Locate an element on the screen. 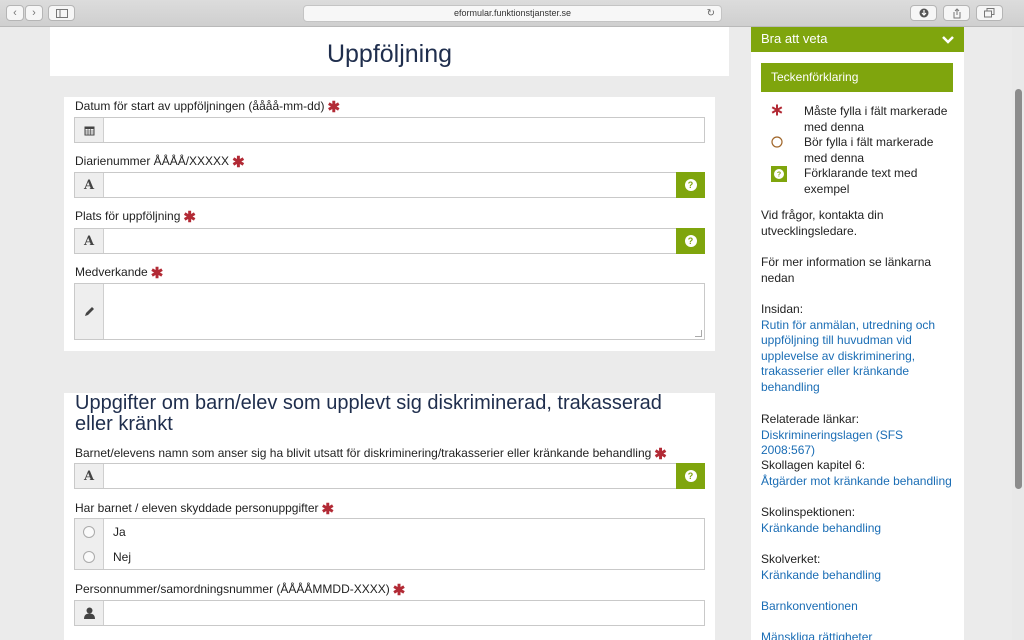  personnummer-field is located at coordinates (389, 613).